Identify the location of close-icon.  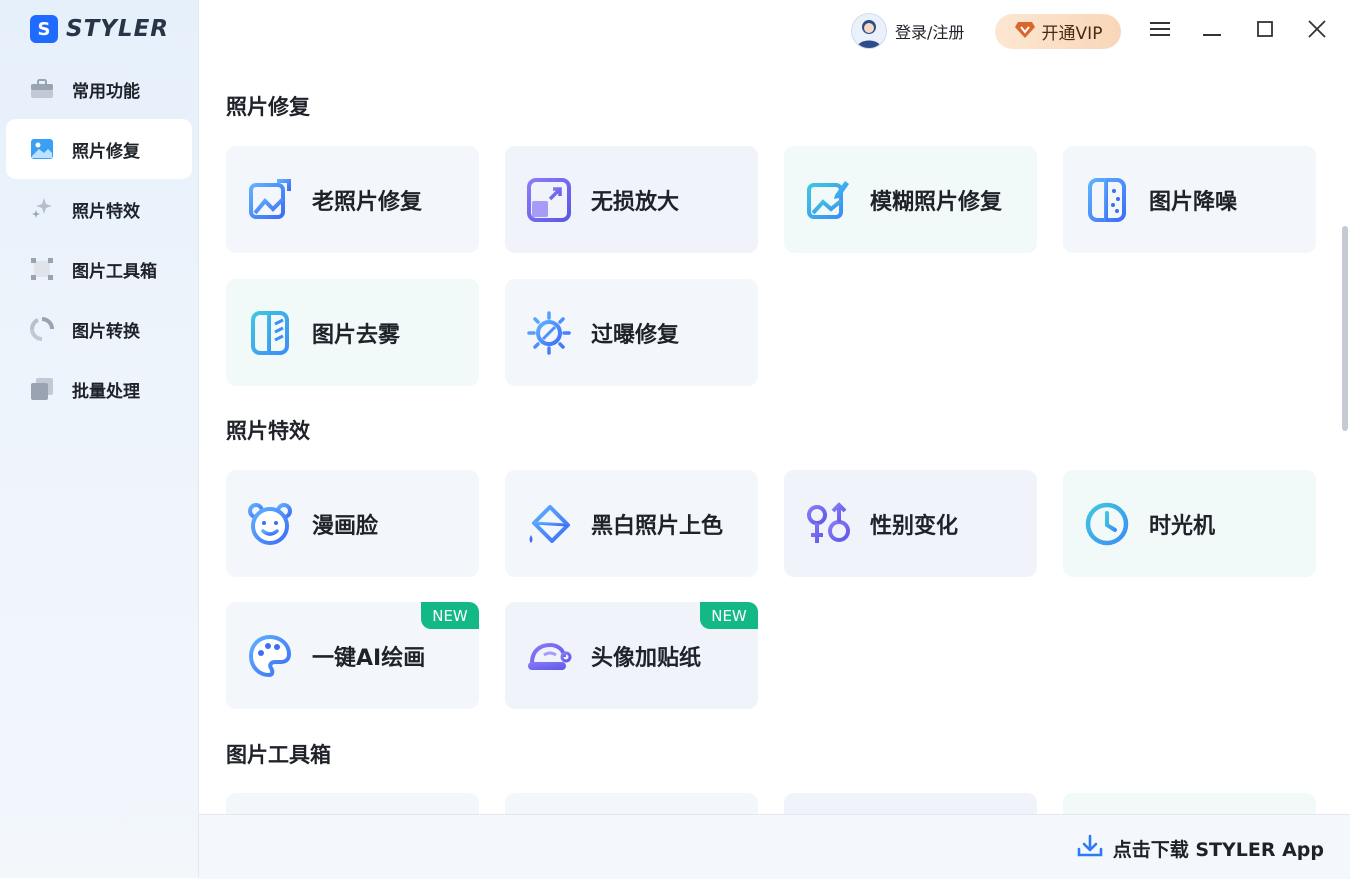
(1317, 31).